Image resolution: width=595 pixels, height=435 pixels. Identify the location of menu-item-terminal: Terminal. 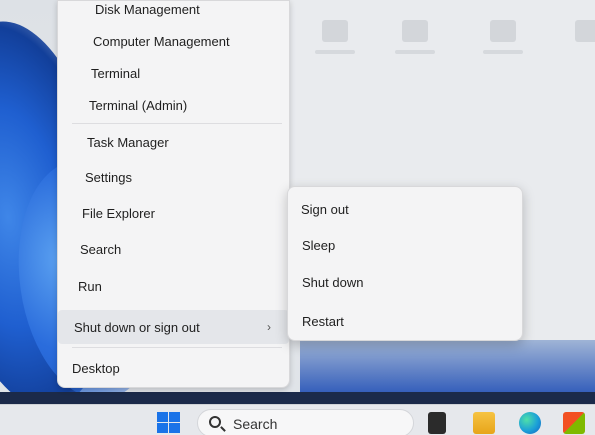
(173, 73).